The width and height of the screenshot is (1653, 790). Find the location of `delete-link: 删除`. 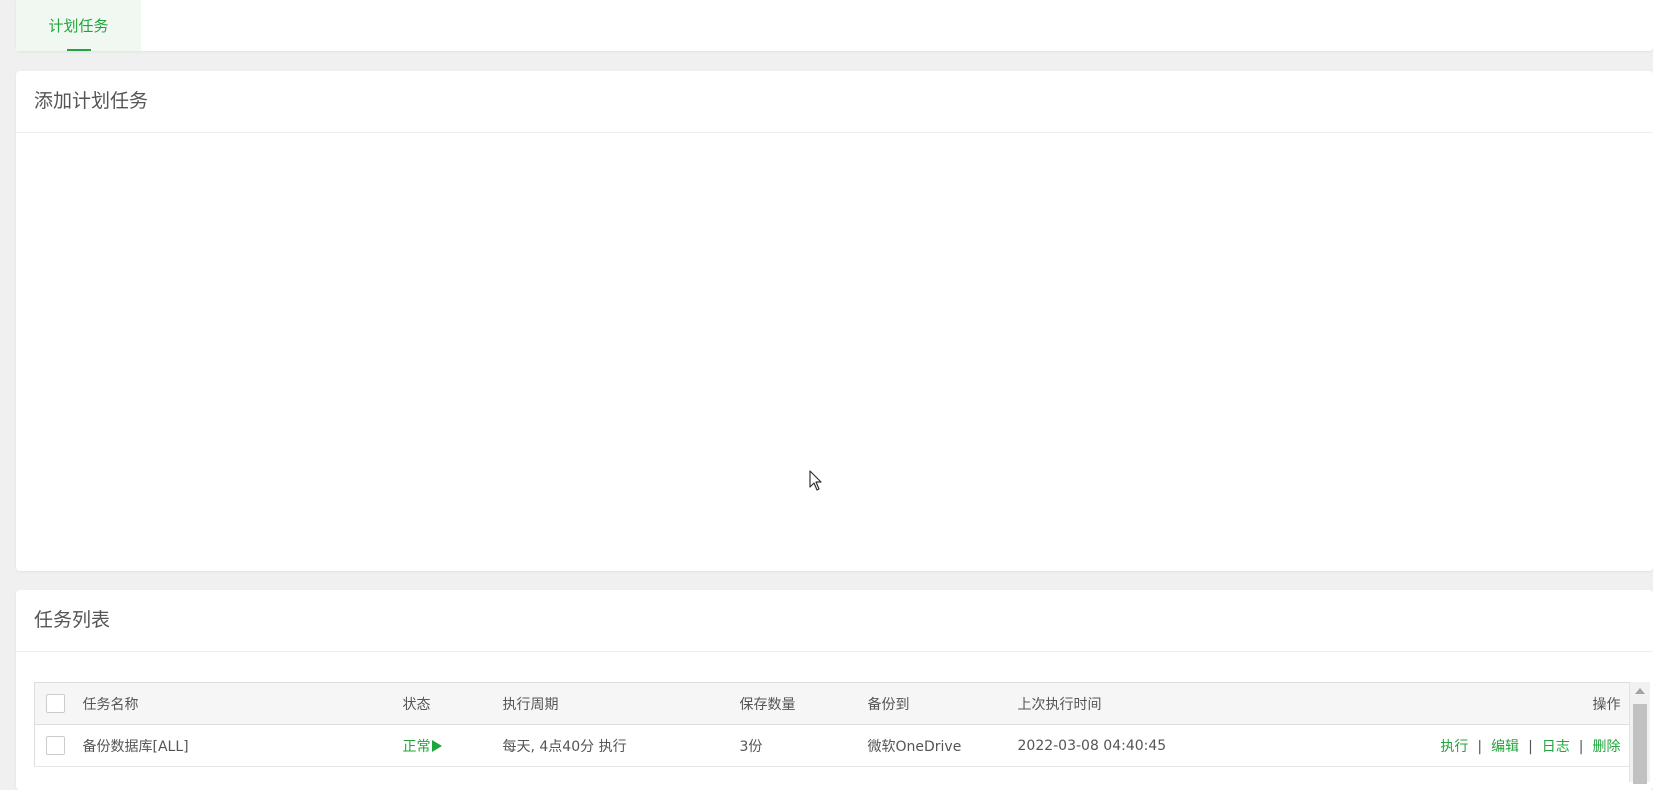

delete-link: 删除 is located at coordinates (1607, 747).